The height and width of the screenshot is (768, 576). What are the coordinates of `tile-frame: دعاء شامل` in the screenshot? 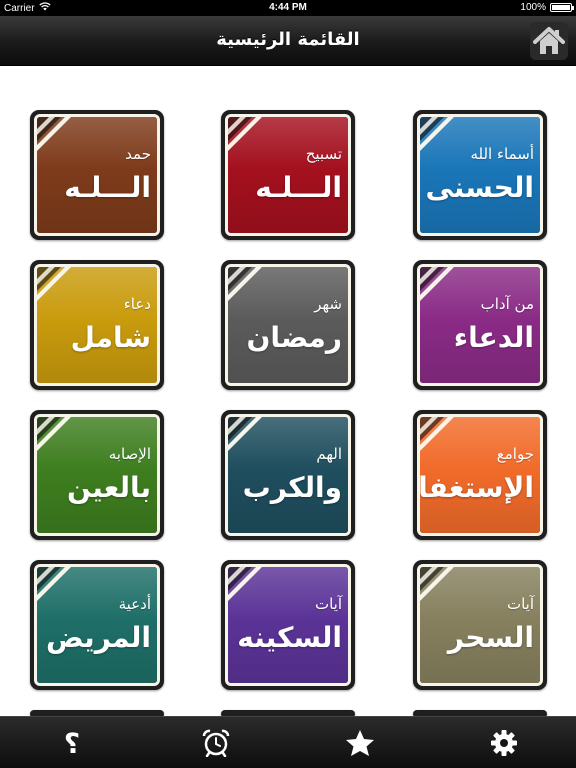 It's located at (97, 325).